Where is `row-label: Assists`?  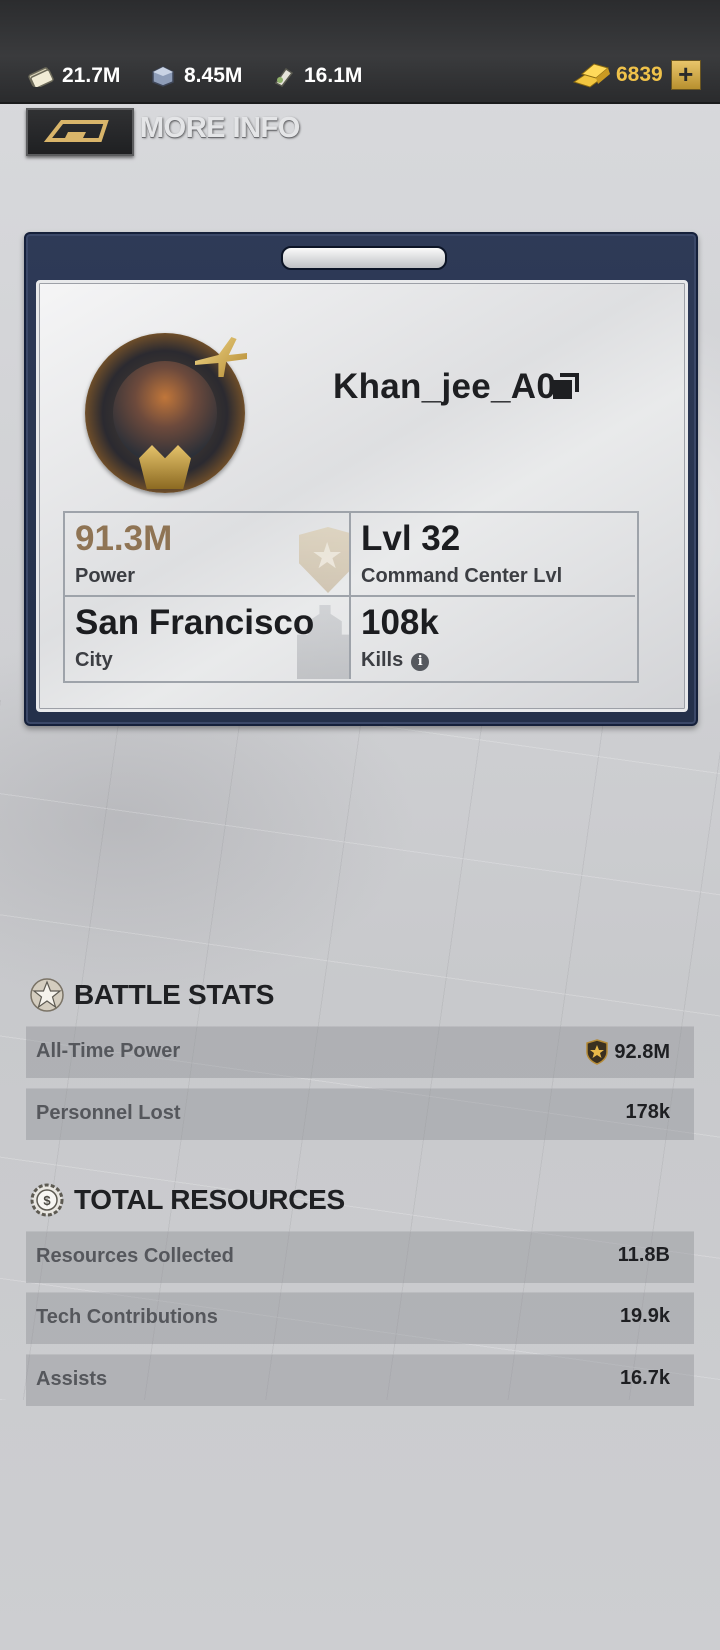 row-label: Assists is located at coordinates (72, 1379).